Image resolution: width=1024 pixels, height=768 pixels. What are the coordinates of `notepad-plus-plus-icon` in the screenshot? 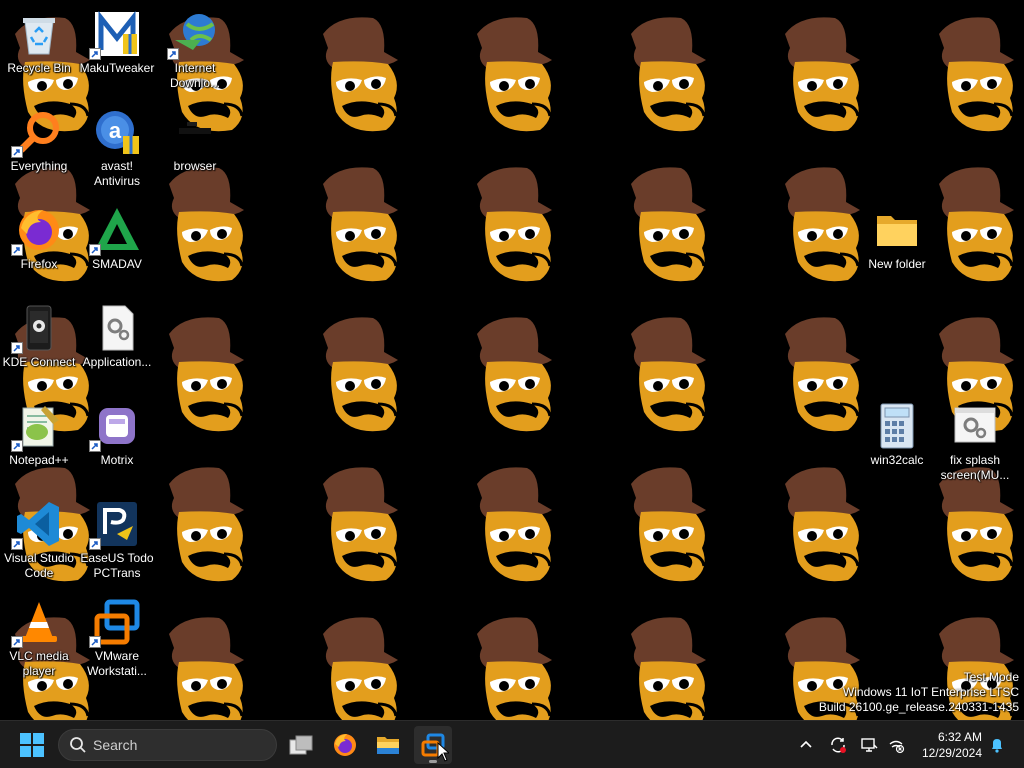 It's located at (37, 427).